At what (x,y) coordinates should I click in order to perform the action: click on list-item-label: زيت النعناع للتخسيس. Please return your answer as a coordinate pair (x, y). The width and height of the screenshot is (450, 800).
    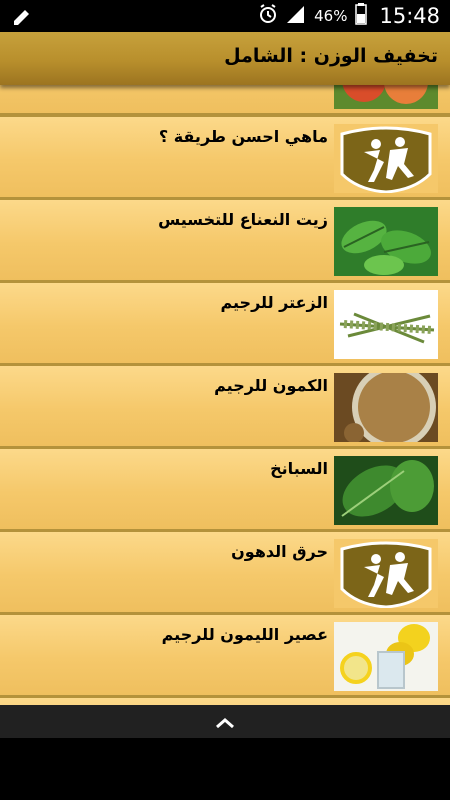
    Looking at the image, I should click on (243, 219).